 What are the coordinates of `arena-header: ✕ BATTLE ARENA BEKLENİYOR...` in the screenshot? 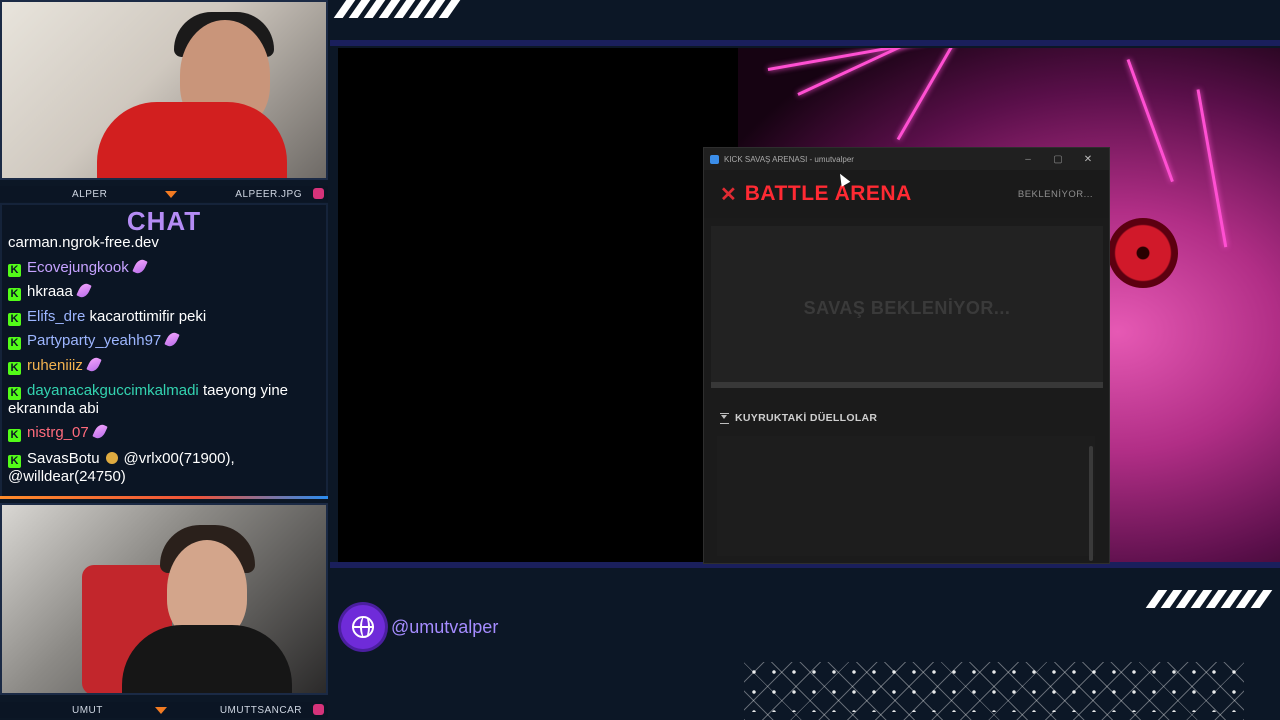 It's located at (906, 194).